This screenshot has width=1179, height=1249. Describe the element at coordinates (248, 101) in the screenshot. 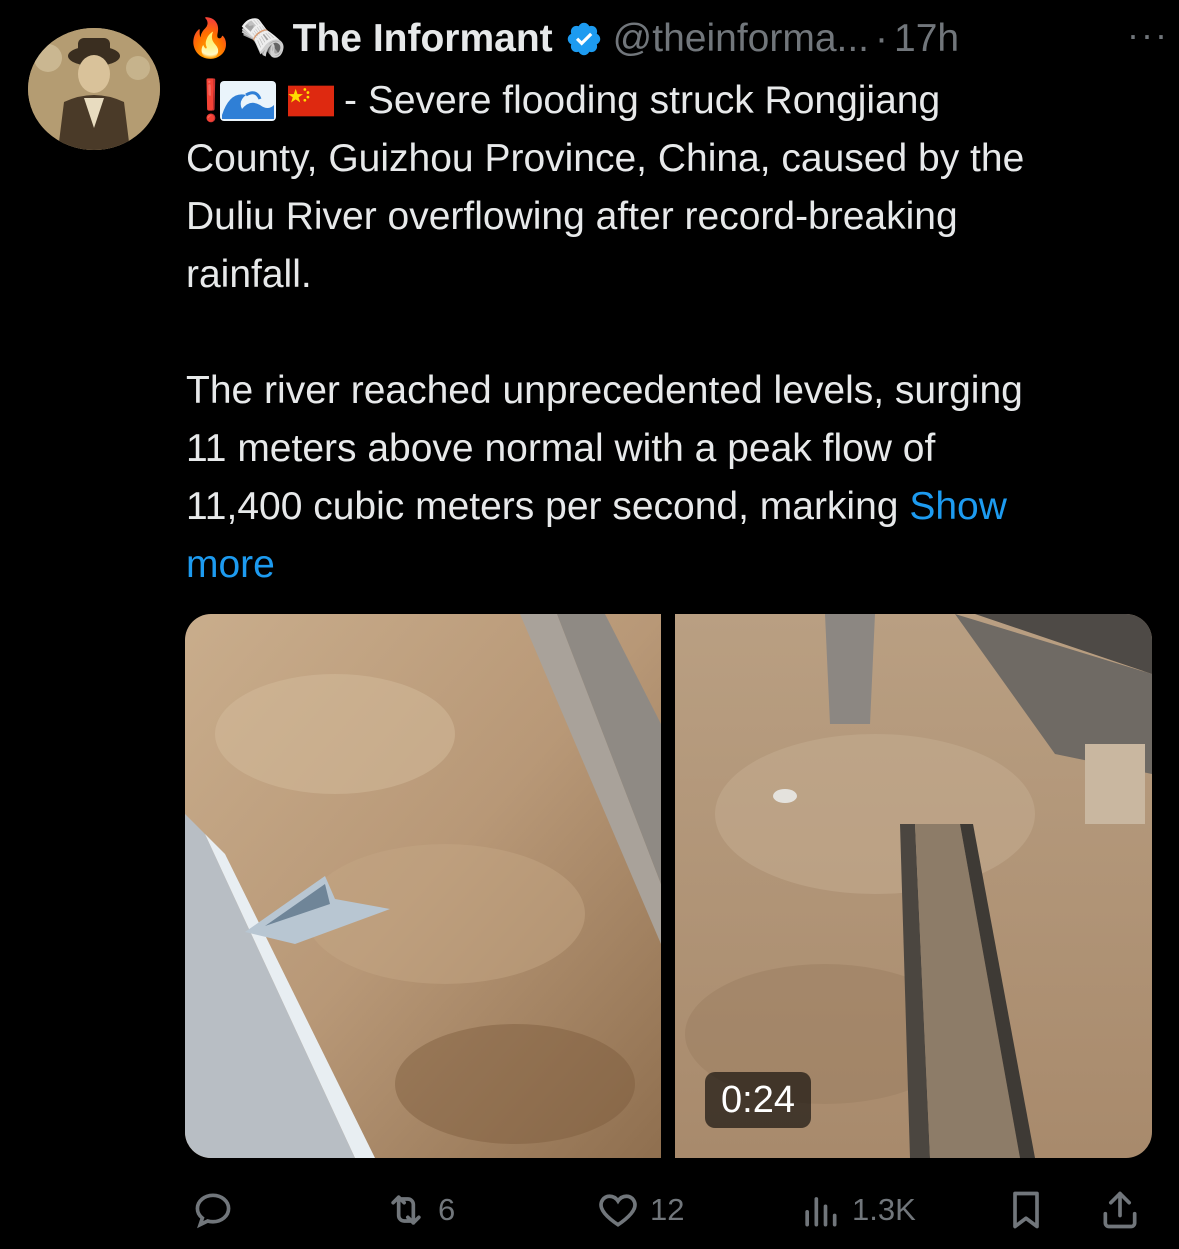

I see `wave-emoji-icon` at that location.